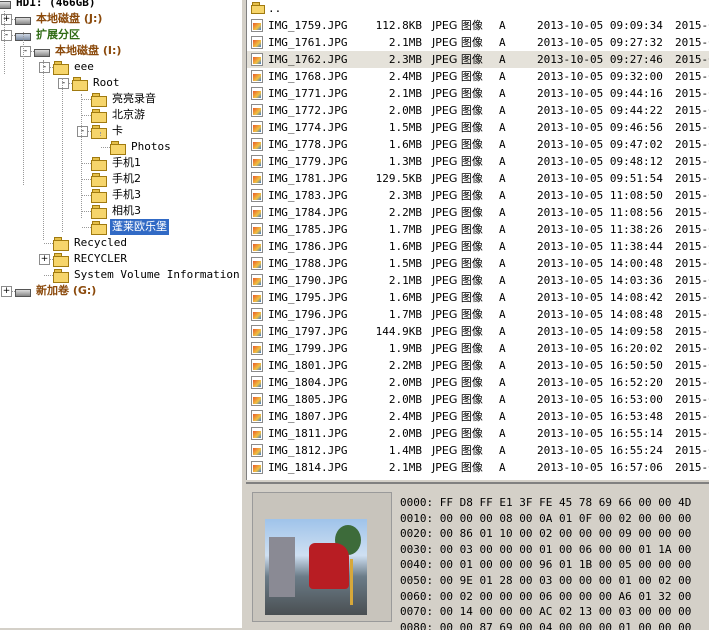  What do you see at coordinates (121, 131) in the screenshot?
I see `tree-node: -卡` at bounding box center [121, 131].